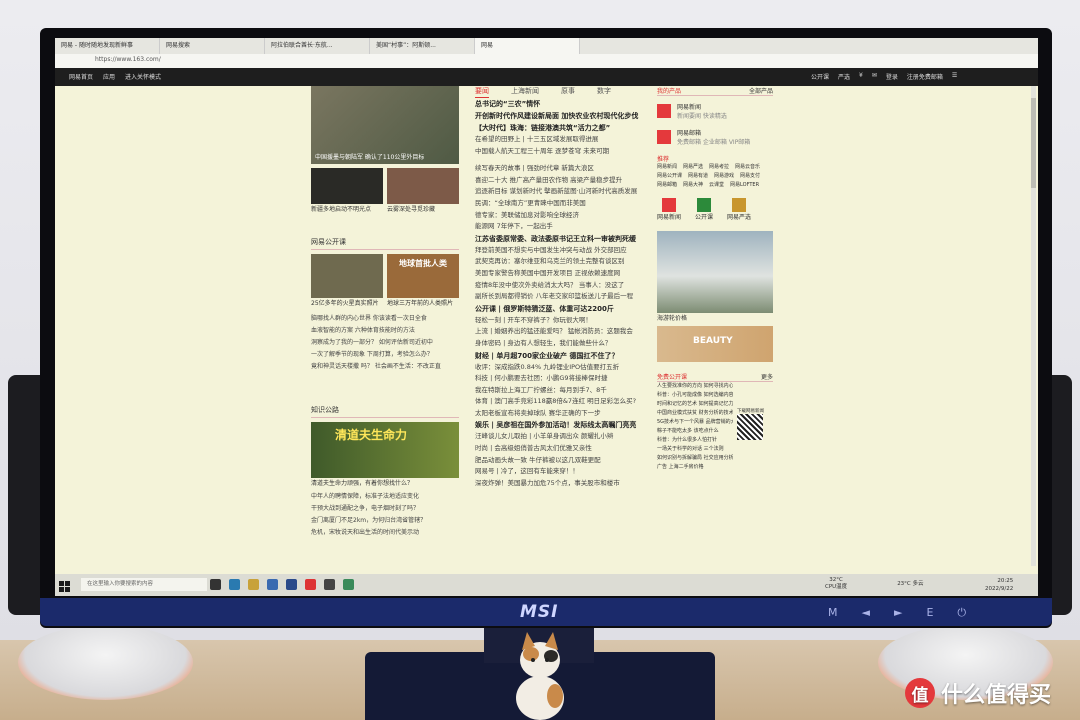 The image size is (1080, 720). I want to click on course-item: 一场关于科学的对话 三个法则, so click(695, 449).